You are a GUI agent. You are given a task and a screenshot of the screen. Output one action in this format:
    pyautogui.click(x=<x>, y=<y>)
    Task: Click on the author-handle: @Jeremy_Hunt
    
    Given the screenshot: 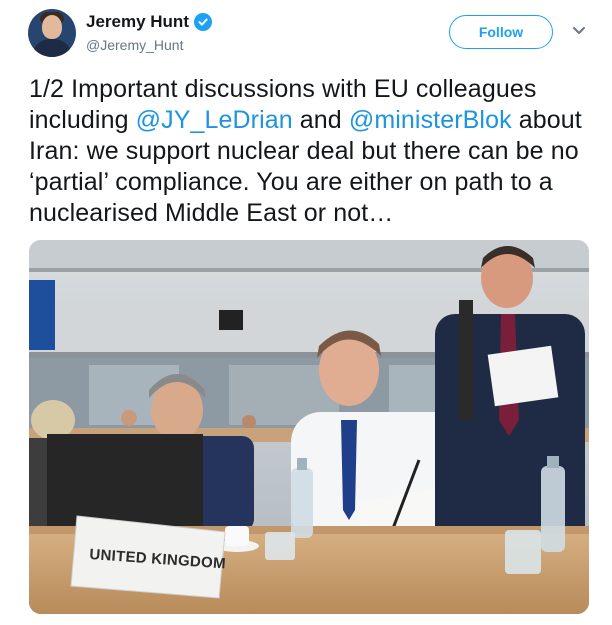 What is the action you would take?
    pyautogui.click(x=134, y=45)
    